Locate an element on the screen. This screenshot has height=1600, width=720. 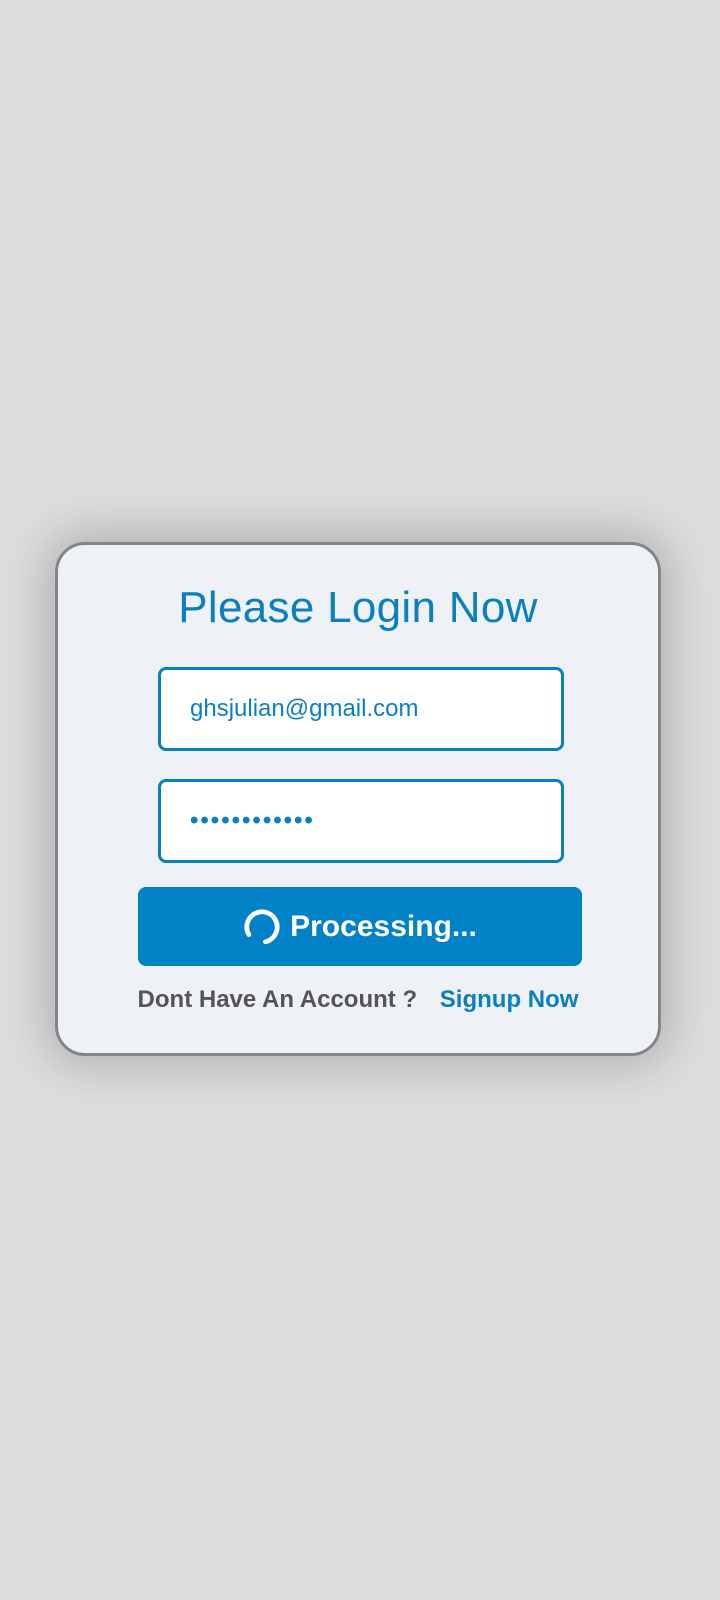
password-value: •••••••••••• is located at coordinates (252, 820).